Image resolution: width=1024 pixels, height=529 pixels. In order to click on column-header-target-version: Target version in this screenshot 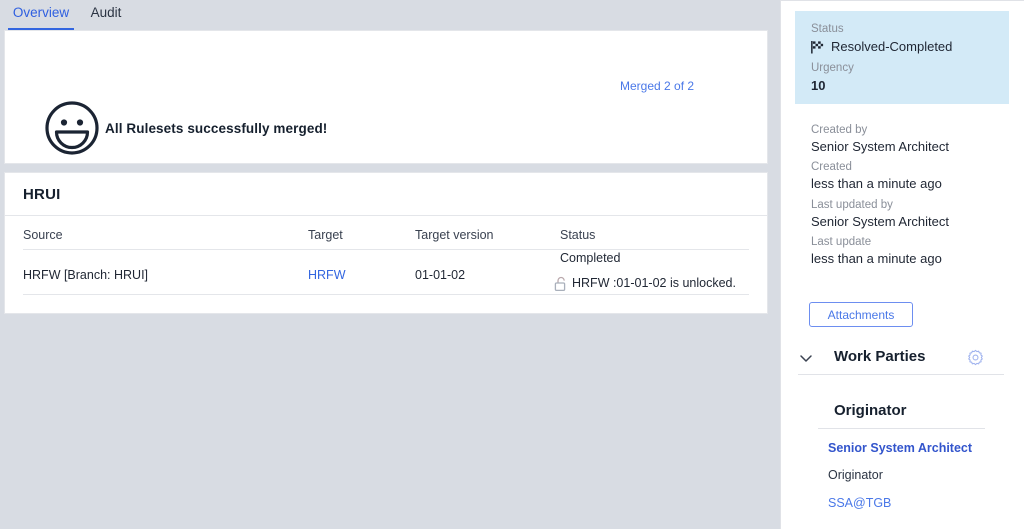, I will do `click(454, 235)`.